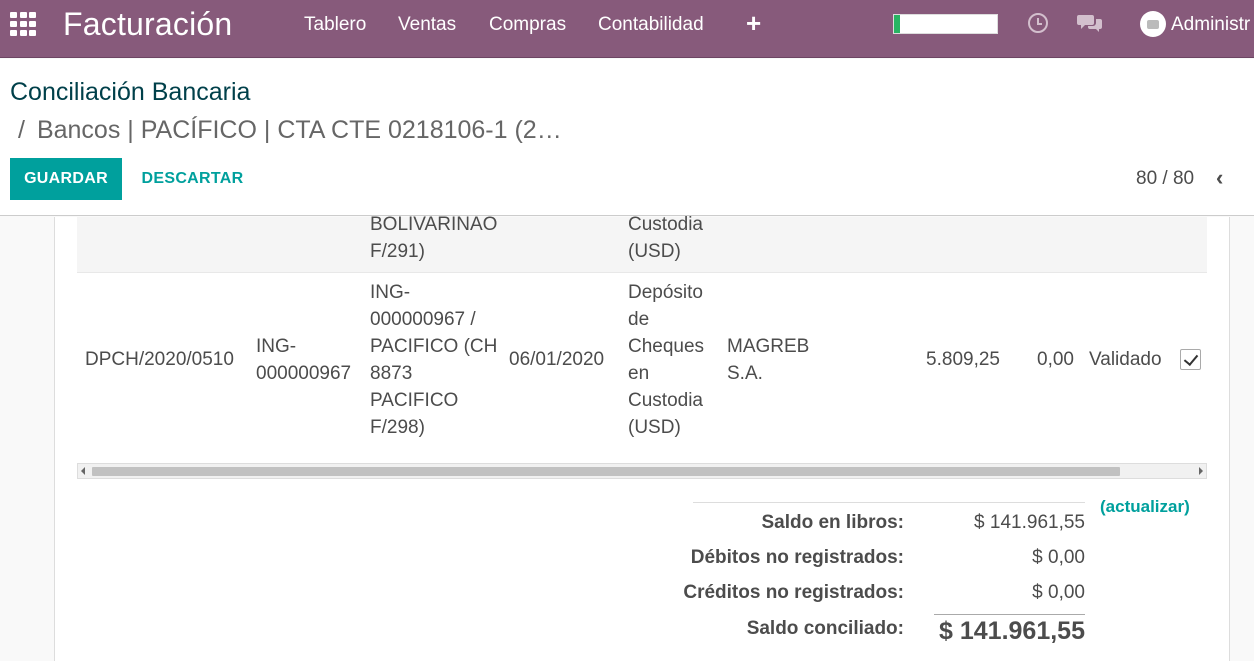 The width and height of the screenshot is (1254, 661). Describe the element at coordinates (414, 400) in the screenshot. I see `row-reference-line: PACIFICO` at that location.